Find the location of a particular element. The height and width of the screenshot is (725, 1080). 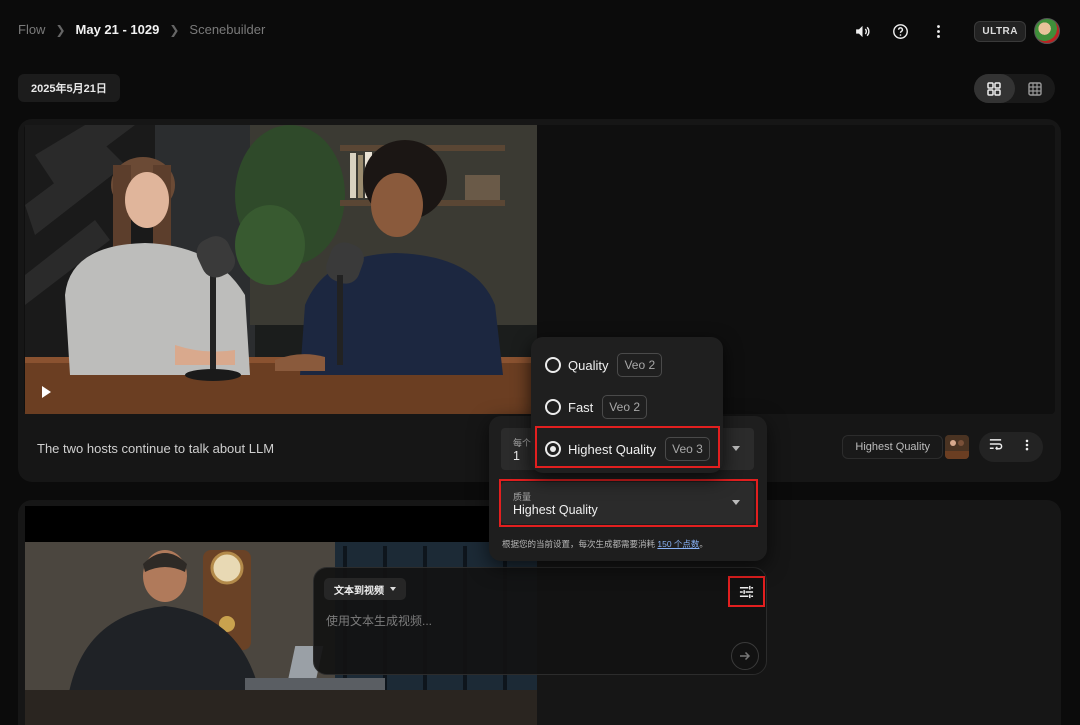

quality-option-quality: Quality Veo 2 is located at coordinates (604, 365).